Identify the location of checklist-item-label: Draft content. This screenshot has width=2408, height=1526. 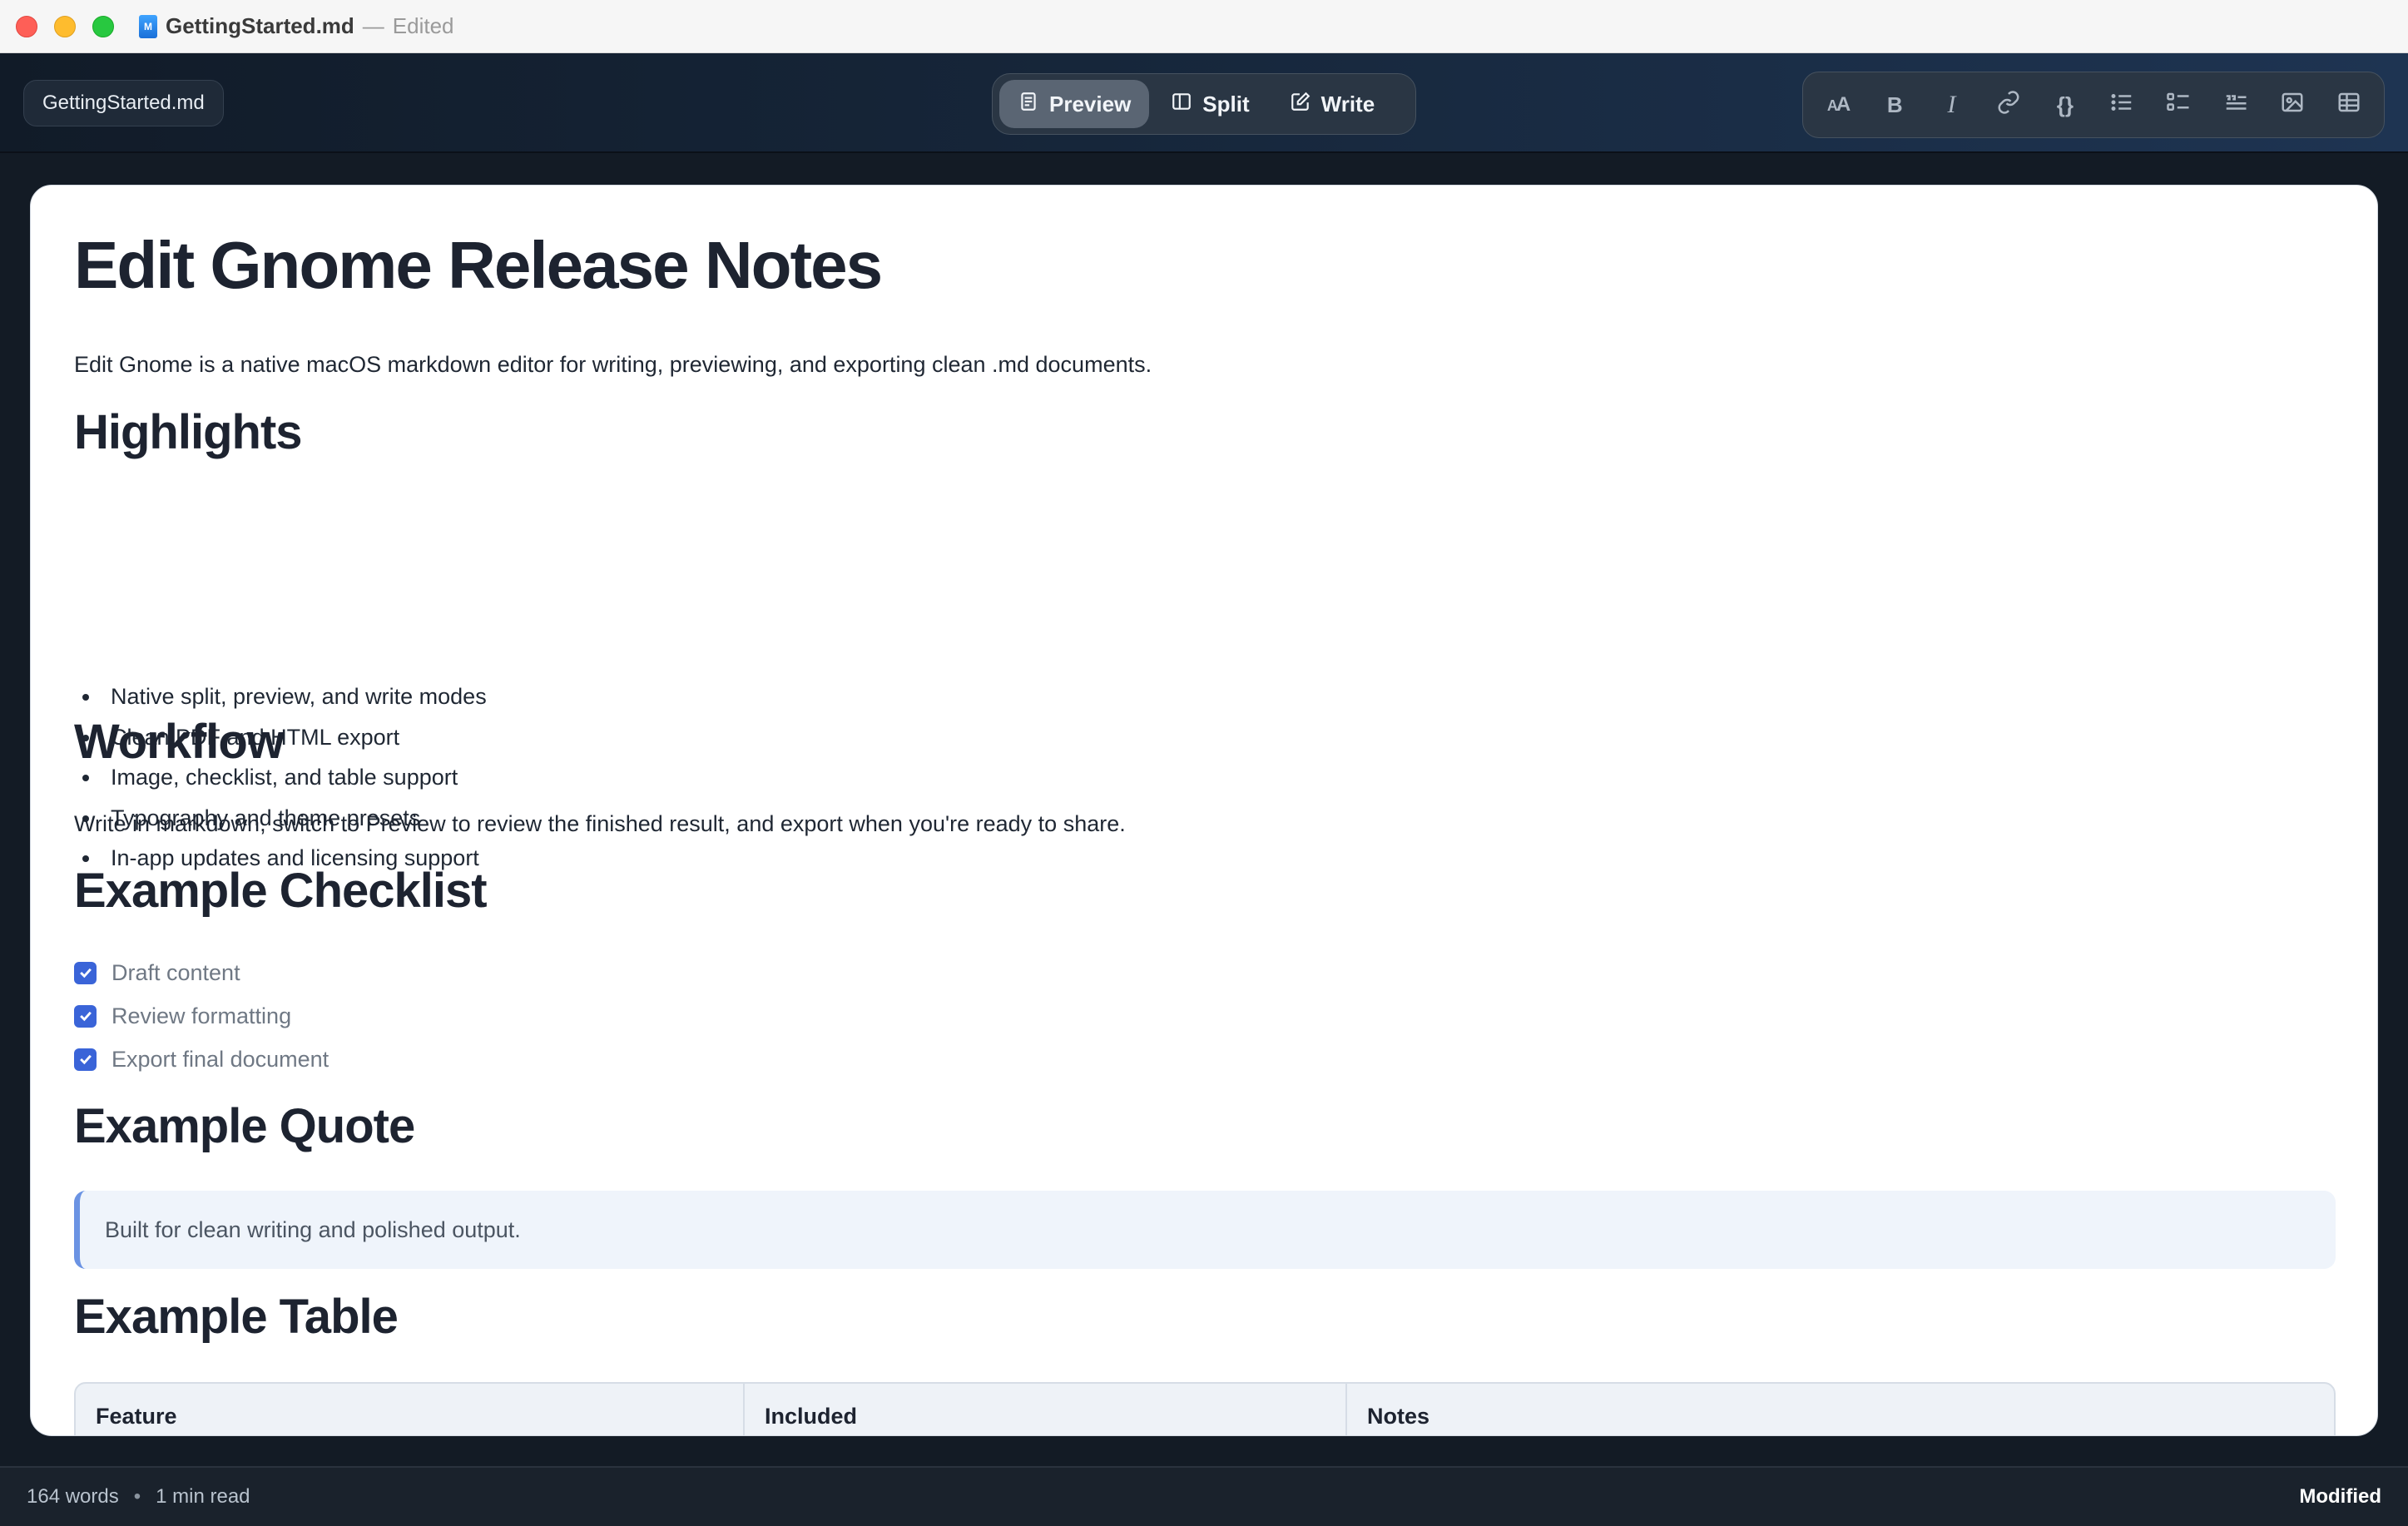
(176, 972).